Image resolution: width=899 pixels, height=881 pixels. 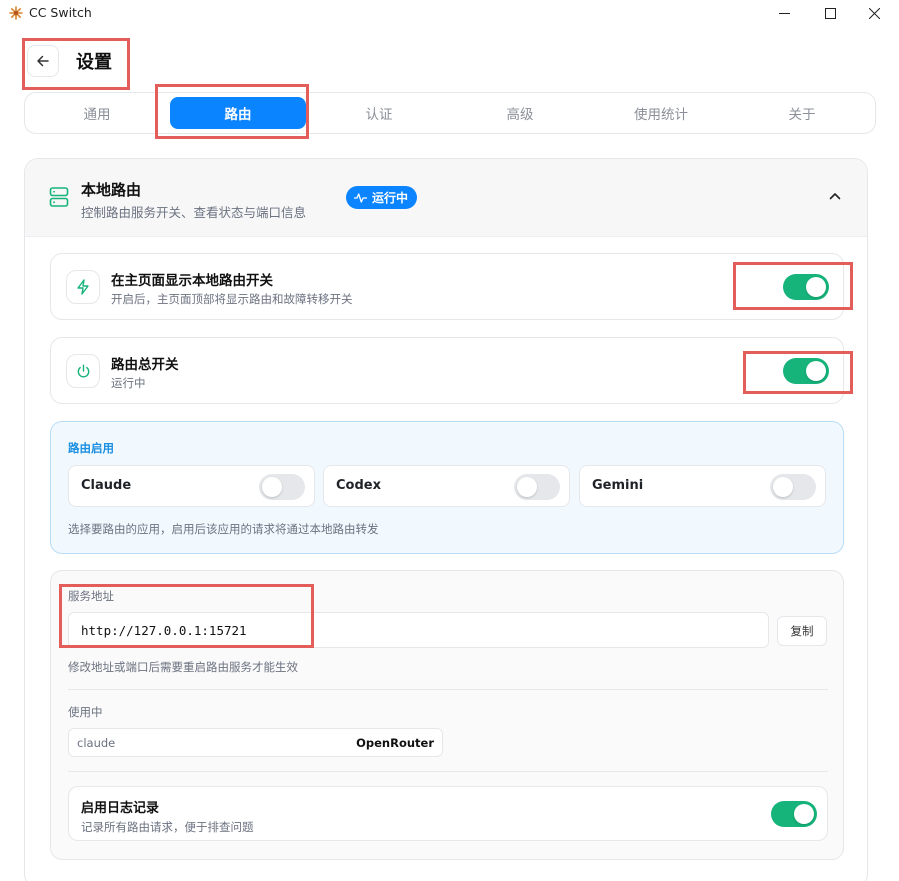 I want to click on master-switch-status: 运行中, so click(x=128, y=383).